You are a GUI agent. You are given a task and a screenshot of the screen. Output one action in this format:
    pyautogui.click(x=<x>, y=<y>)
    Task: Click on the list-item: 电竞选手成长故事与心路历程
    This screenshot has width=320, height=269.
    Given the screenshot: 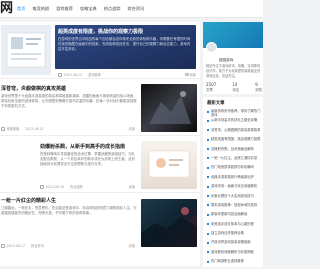 What is the action you would take?
    pyautogui.click(x=234, y=226)
    